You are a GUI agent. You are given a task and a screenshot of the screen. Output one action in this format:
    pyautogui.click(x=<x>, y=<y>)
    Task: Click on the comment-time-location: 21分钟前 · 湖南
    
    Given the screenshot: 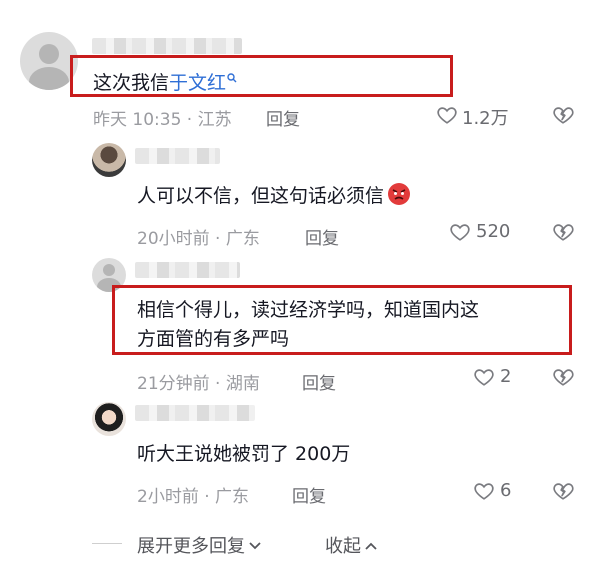 What is the action you would take?
    pyautogui.click(x=198, y=384)
    